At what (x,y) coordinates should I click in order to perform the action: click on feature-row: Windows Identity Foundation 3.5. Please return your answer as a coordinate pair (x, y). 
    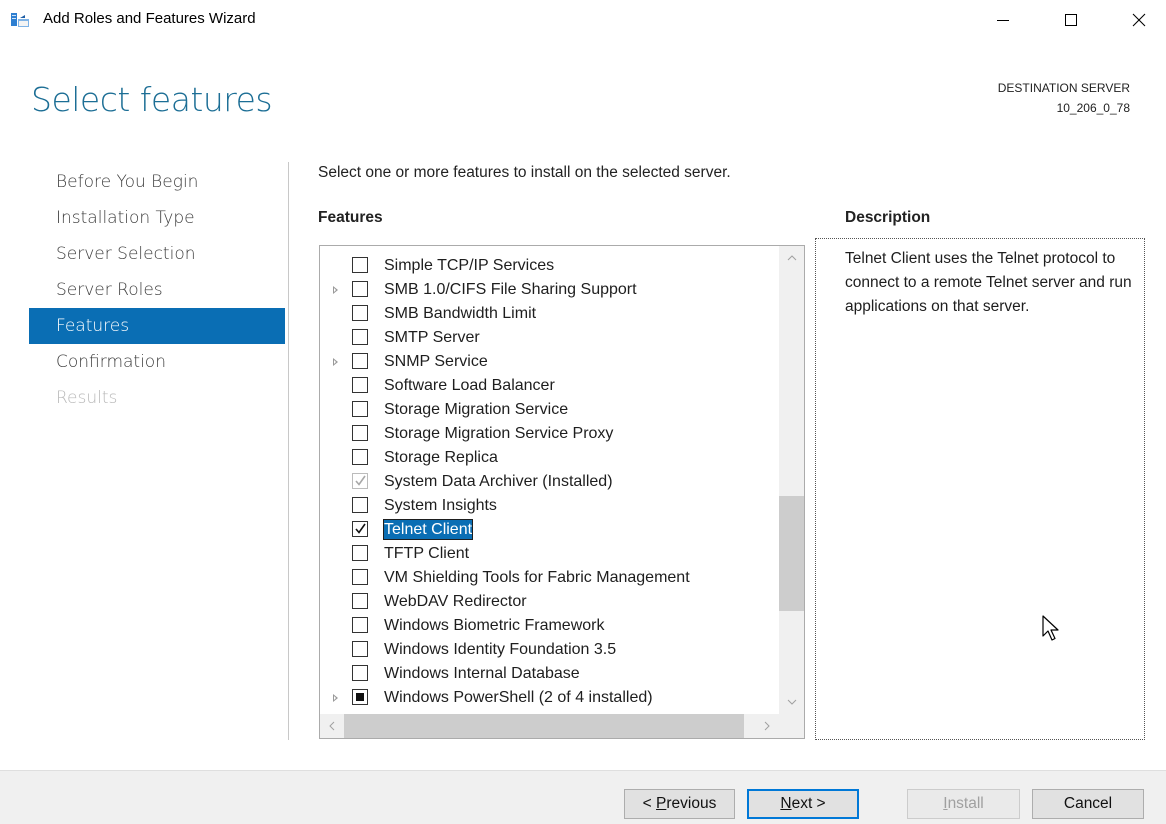
    Looking at the image, I should click on (550, 650).